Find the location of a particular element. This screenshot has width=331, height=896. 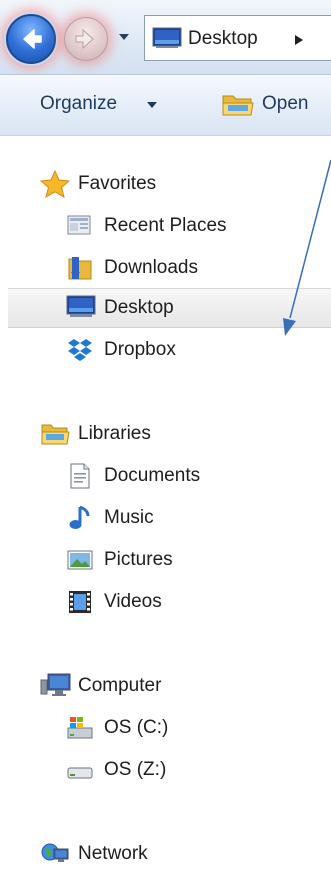

nav-libraries: Libraries is located at coordinates (165, 434).